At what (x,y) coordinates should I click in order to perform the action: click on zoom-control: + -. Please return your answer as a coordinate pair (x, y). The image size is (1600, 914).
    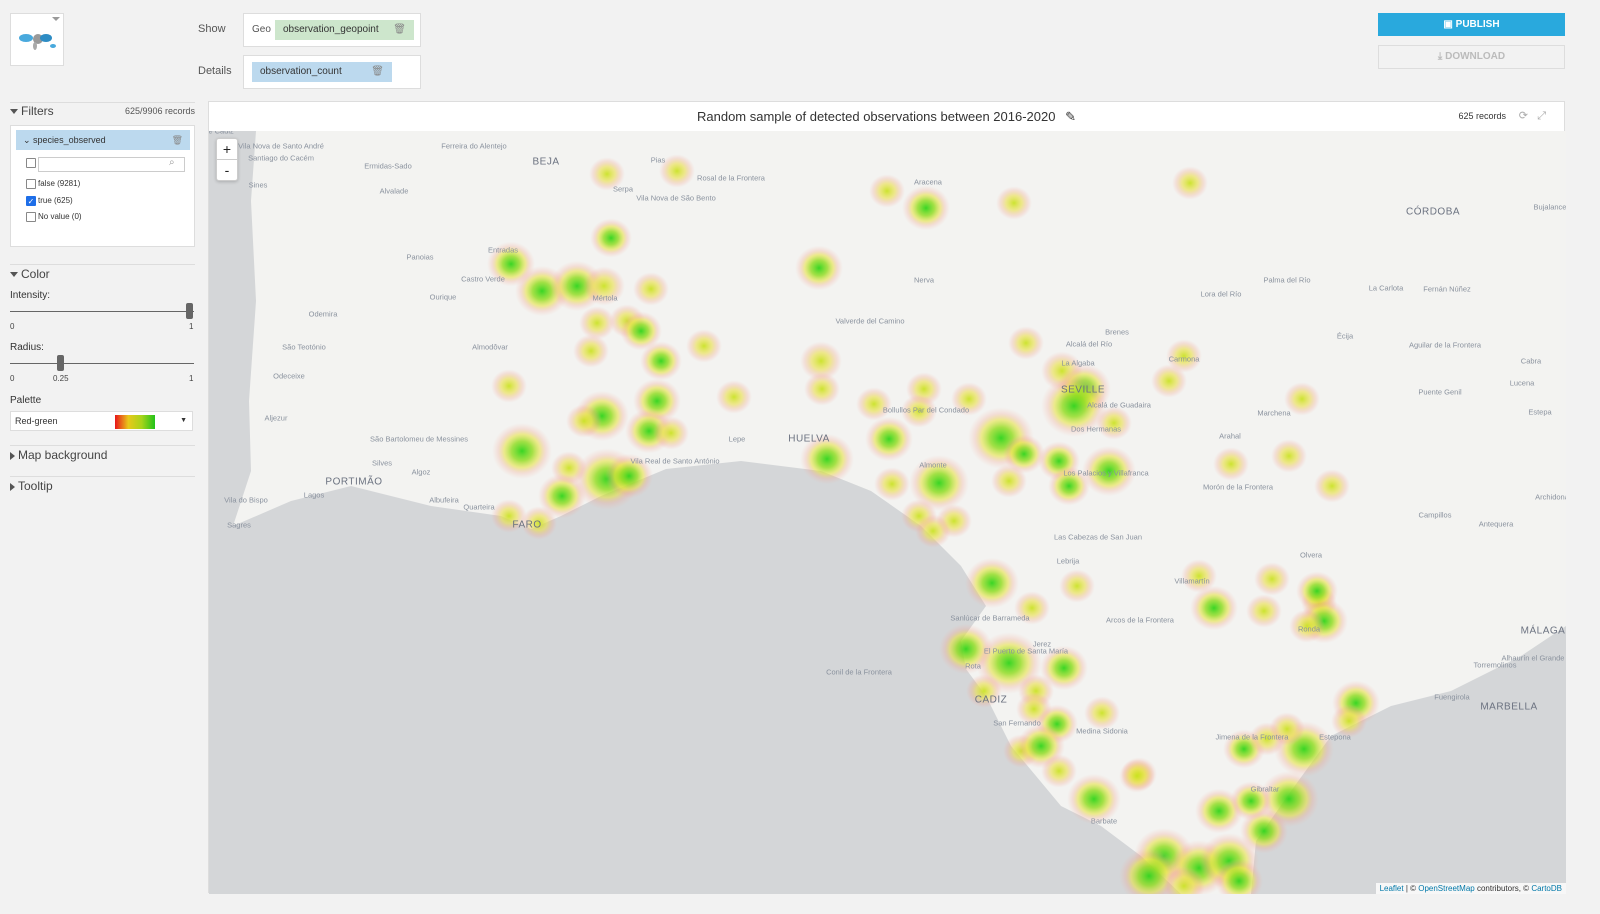
    Looking at the image, I should click on (227, 159).